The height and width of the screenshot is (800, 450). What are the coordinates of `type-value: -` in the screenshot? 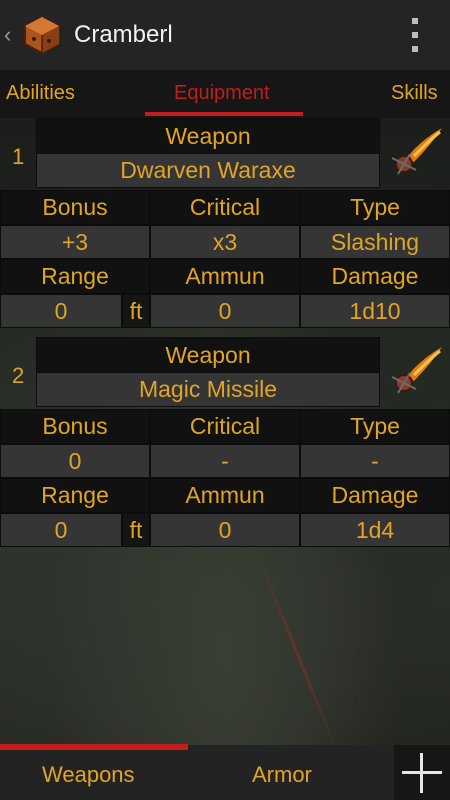 It's located at (375, 461).